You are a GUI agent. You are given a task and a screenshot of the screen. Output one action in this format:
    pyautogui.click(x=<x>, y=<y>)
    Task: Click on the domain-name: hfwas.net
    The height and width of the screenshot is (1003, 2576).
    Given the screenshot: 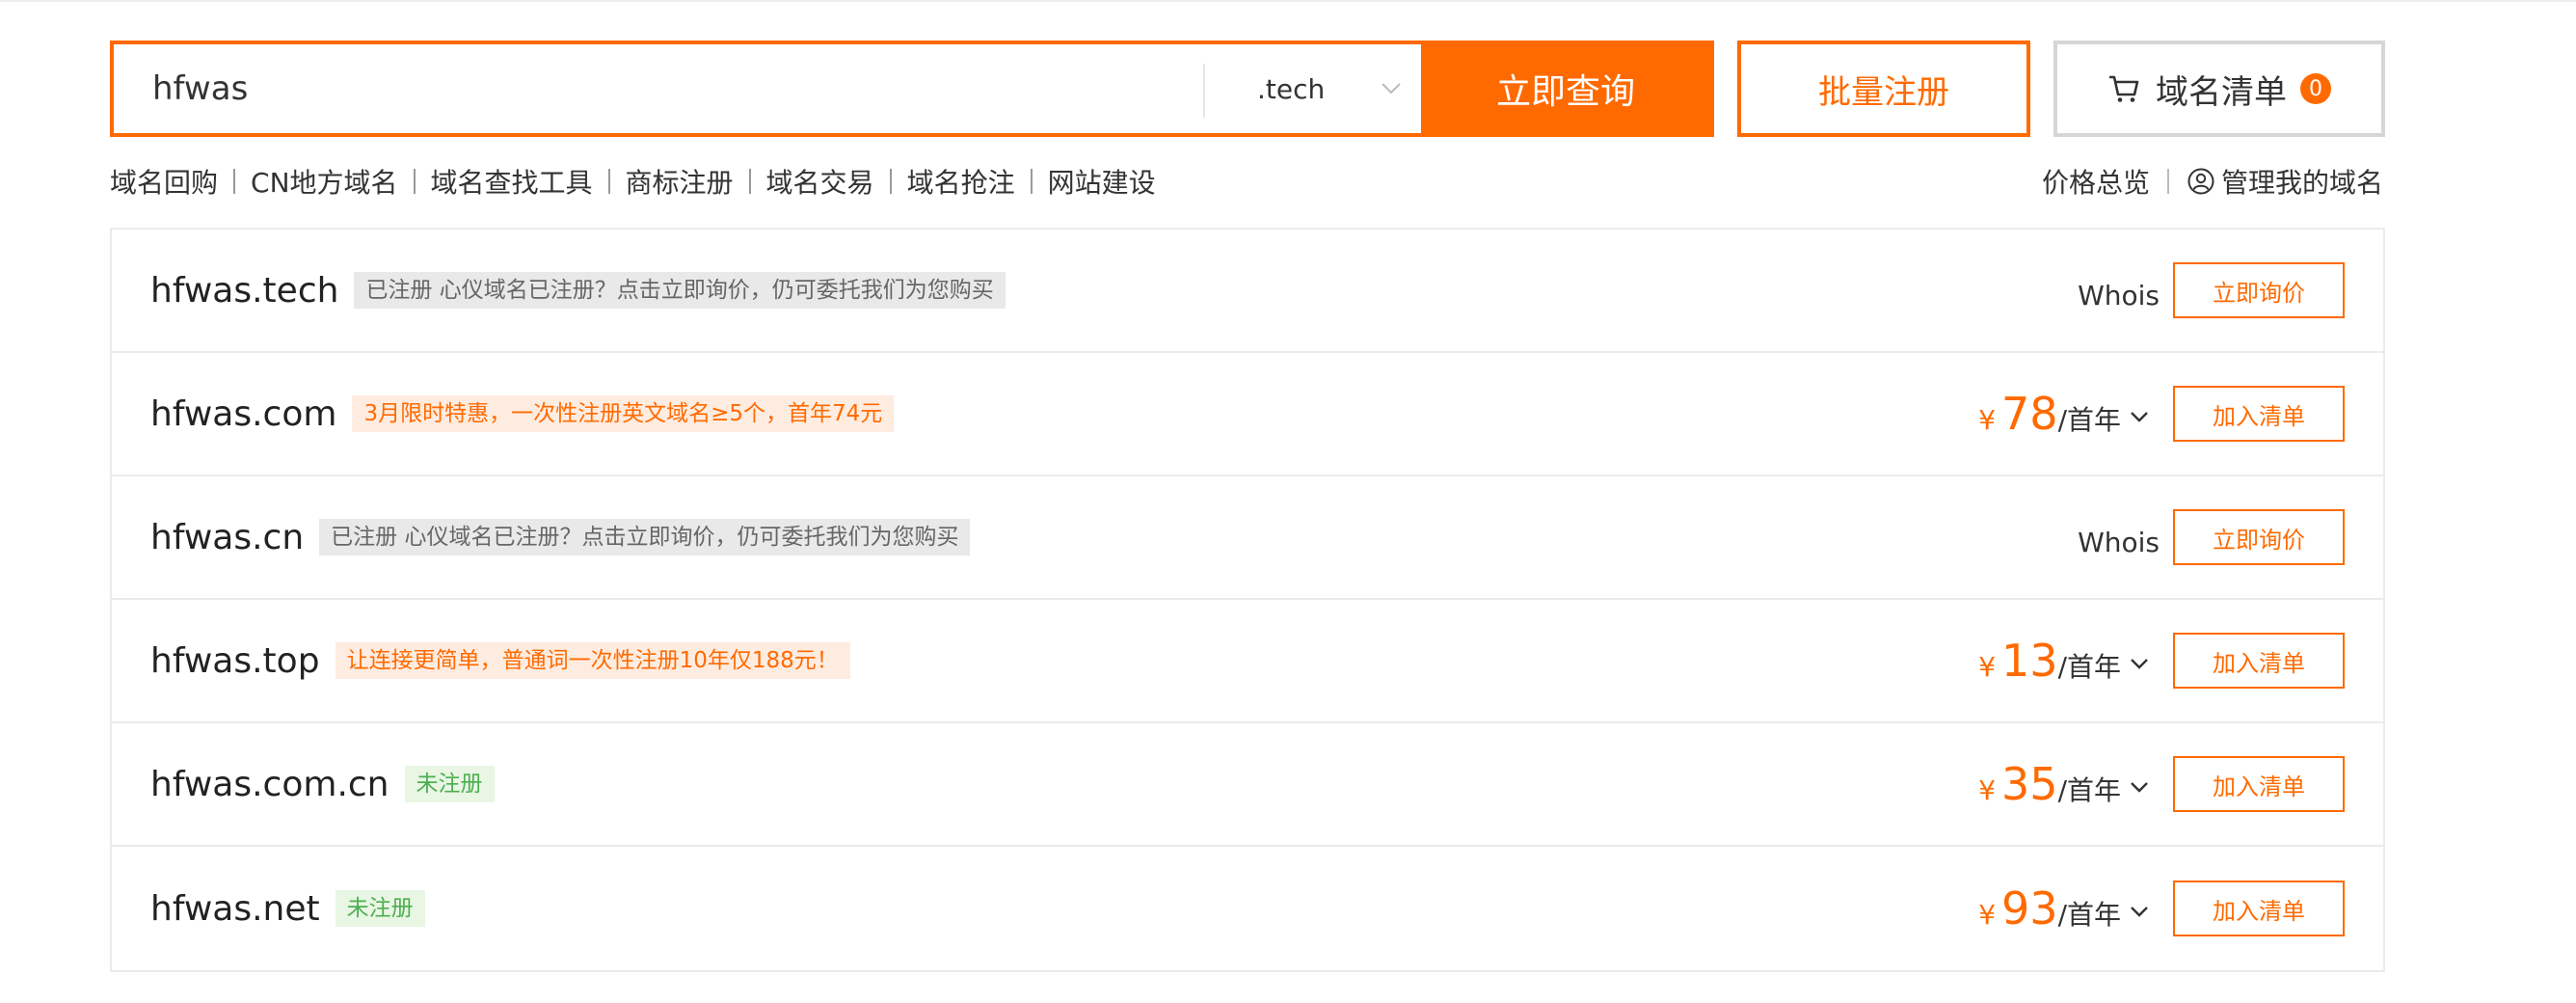 What is the action you would take?
    pyautogui.click(x=235, y=908)
    